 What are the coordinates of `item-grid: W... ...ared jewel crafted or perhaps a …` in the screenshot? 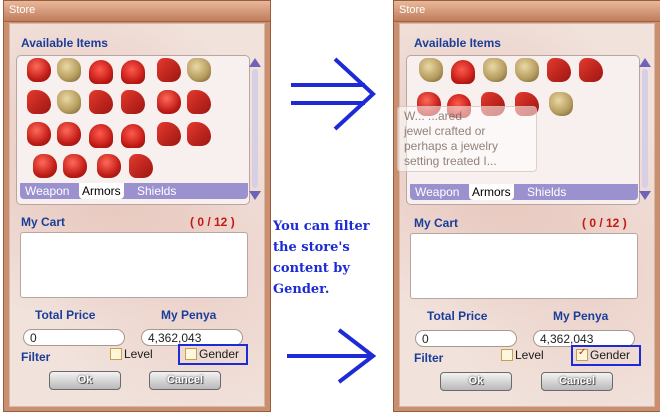 It's located at (524, 130).